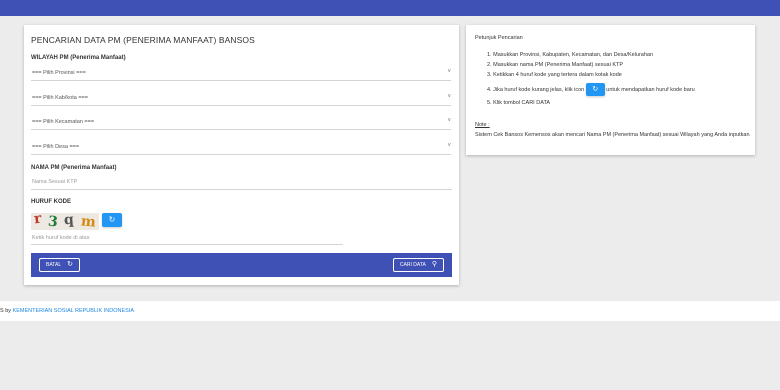 This screenshot has height=390, width=780. What do you see at coordinates (51, 202) in the screenshot?
I see `huruf-kode-label: HURUF KODE` at bounding box center [51, 202].